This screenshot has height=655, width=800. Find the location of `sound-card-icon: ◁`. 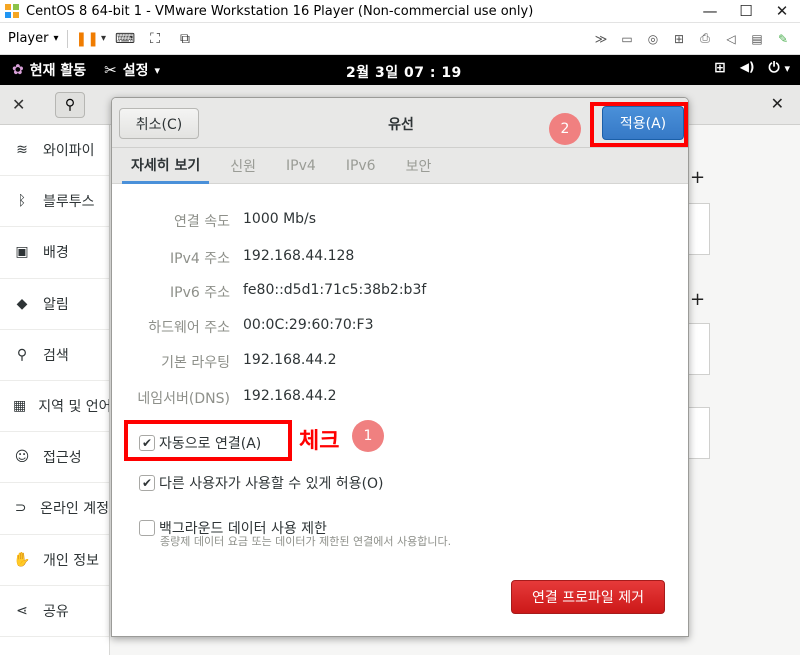

sound-card-icon: ◁ is located at coordinates (731, 39).